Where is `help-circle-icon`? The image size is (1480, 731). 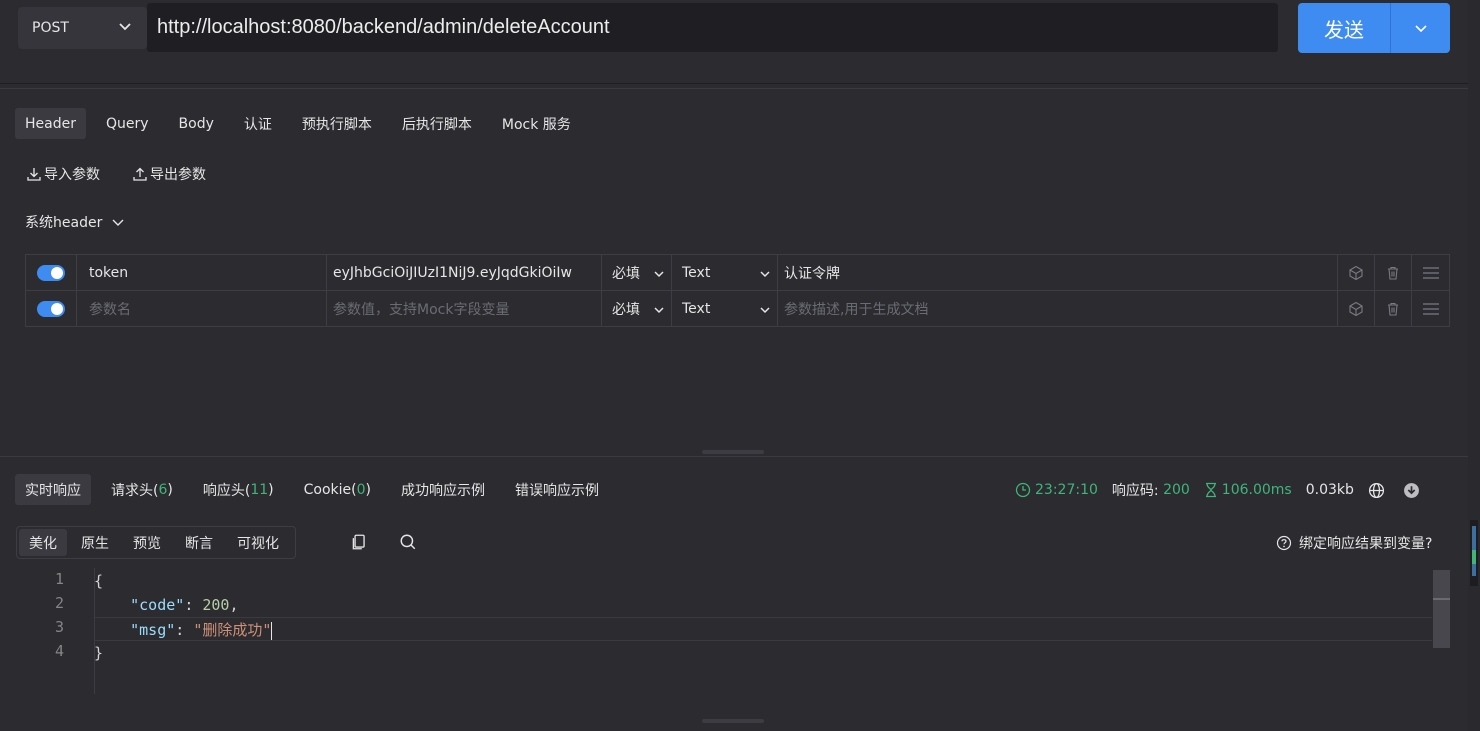 help-circle-icon is located at coordinates (1284, 543).